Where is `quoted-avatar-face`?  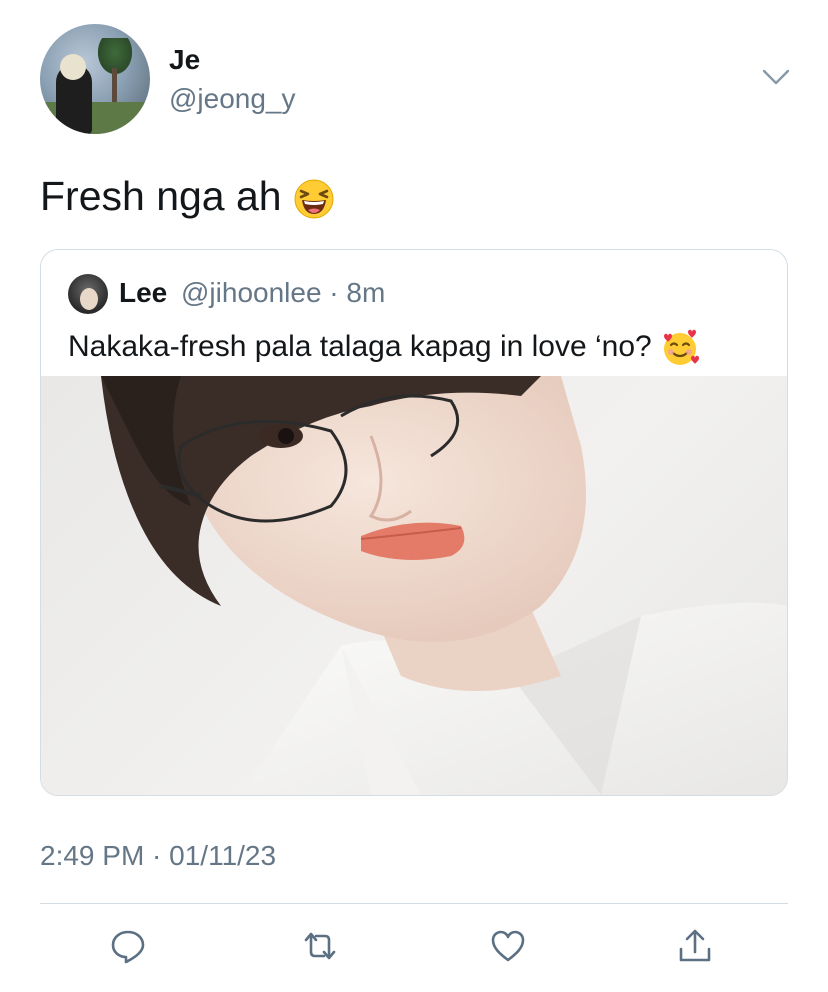 quoted-avatar-face is located at coordinates (89, 299).